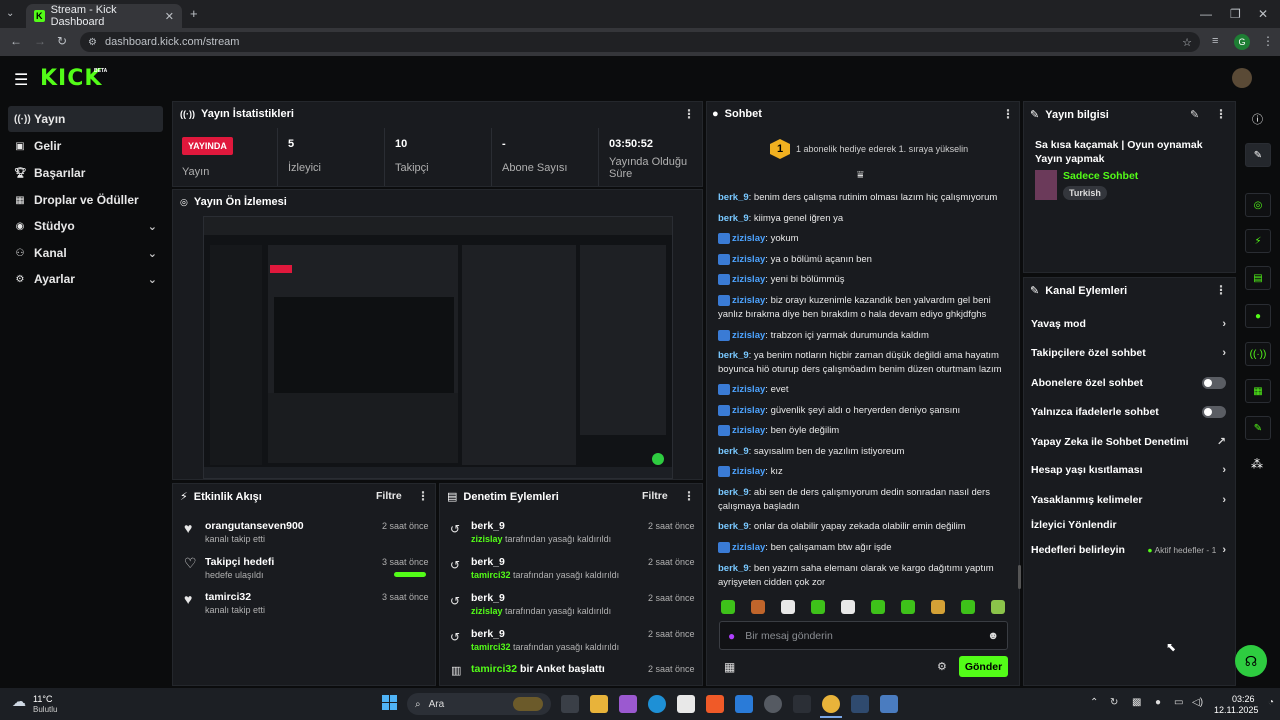 The image size is (1280, 720). I want to click on volume-icon: ◁), so click(1197, 702).